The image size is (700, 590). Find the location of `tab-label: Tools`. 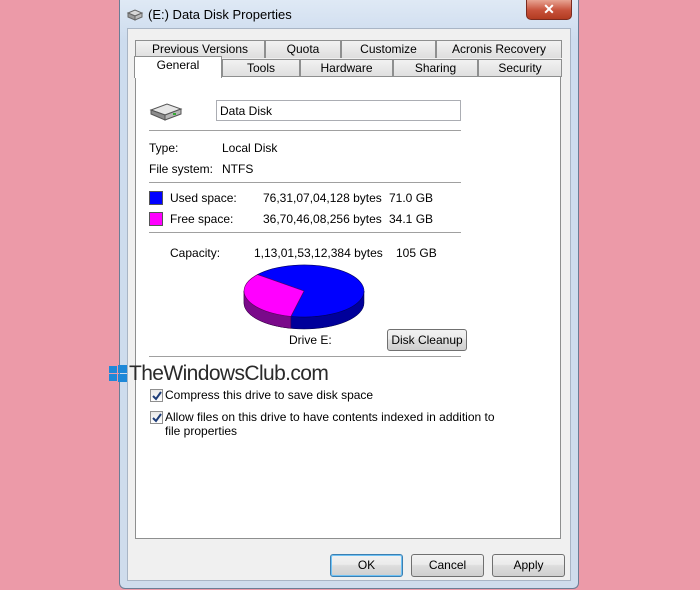

tab-label: Tools is located at coordinates (260, 68).